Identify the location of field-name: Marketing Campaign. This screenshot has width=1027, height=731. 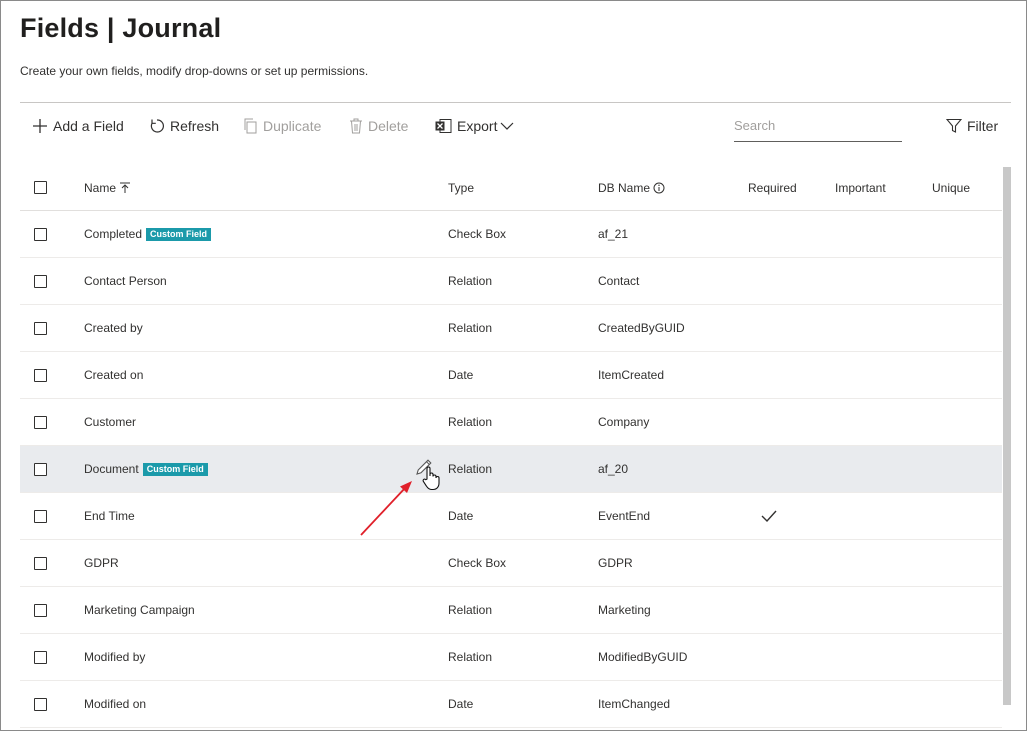
(139, 610).